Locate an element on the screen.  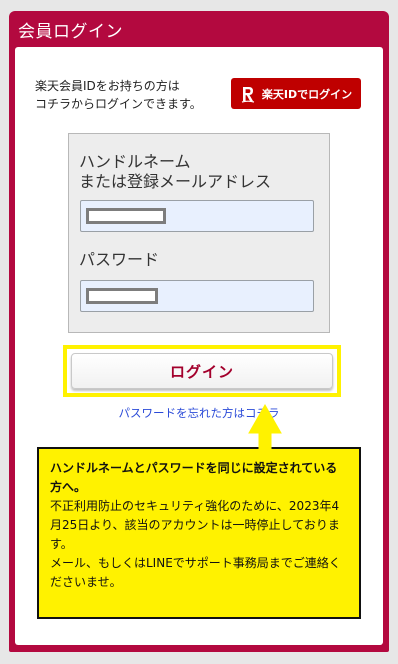
login-button-highlight: ログイン is located at coordinates (202, 371).